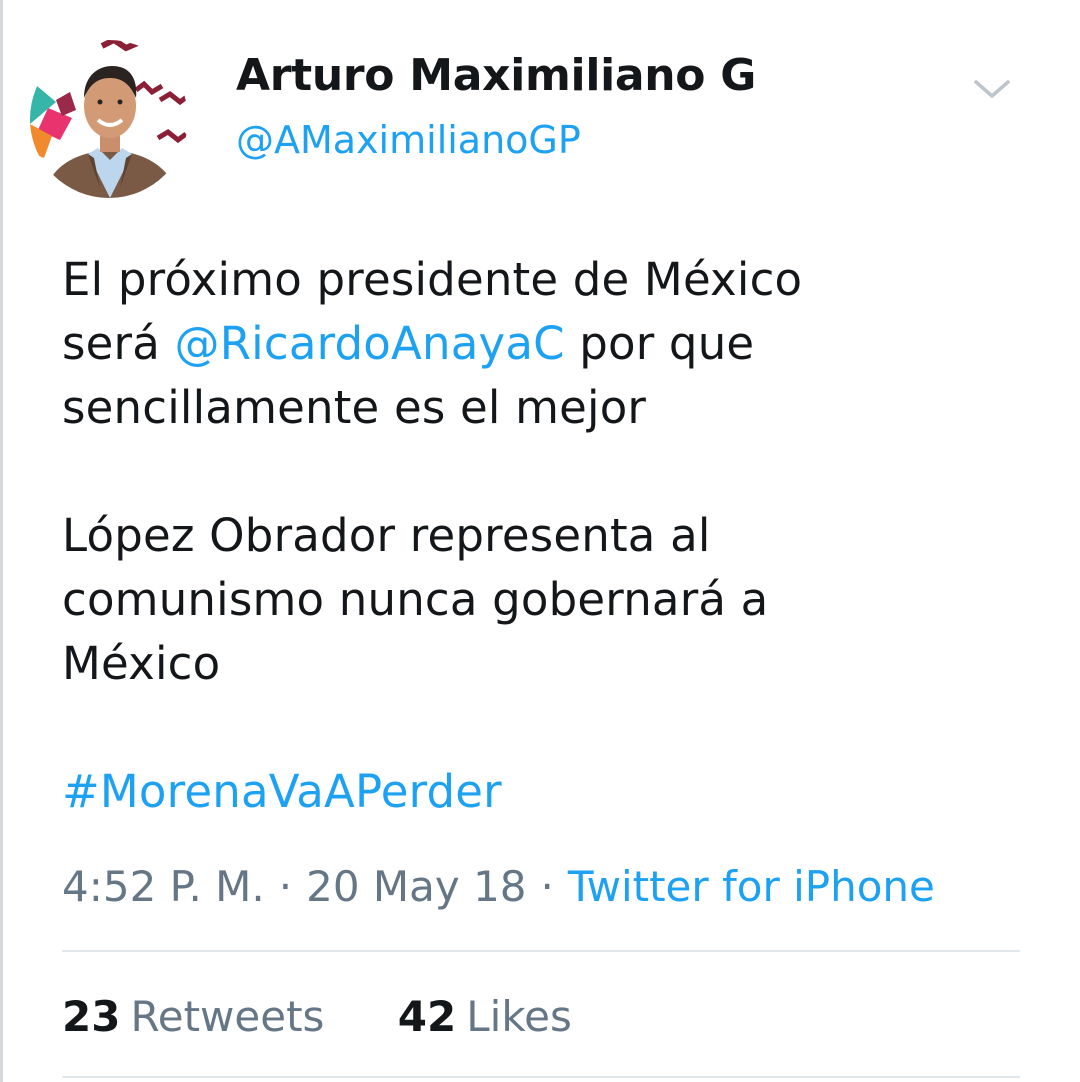  What do you see at coordinates (659, 343) in the screenshot?
I see `tweet-text-segment: por que` at bounding box center [659, 343].